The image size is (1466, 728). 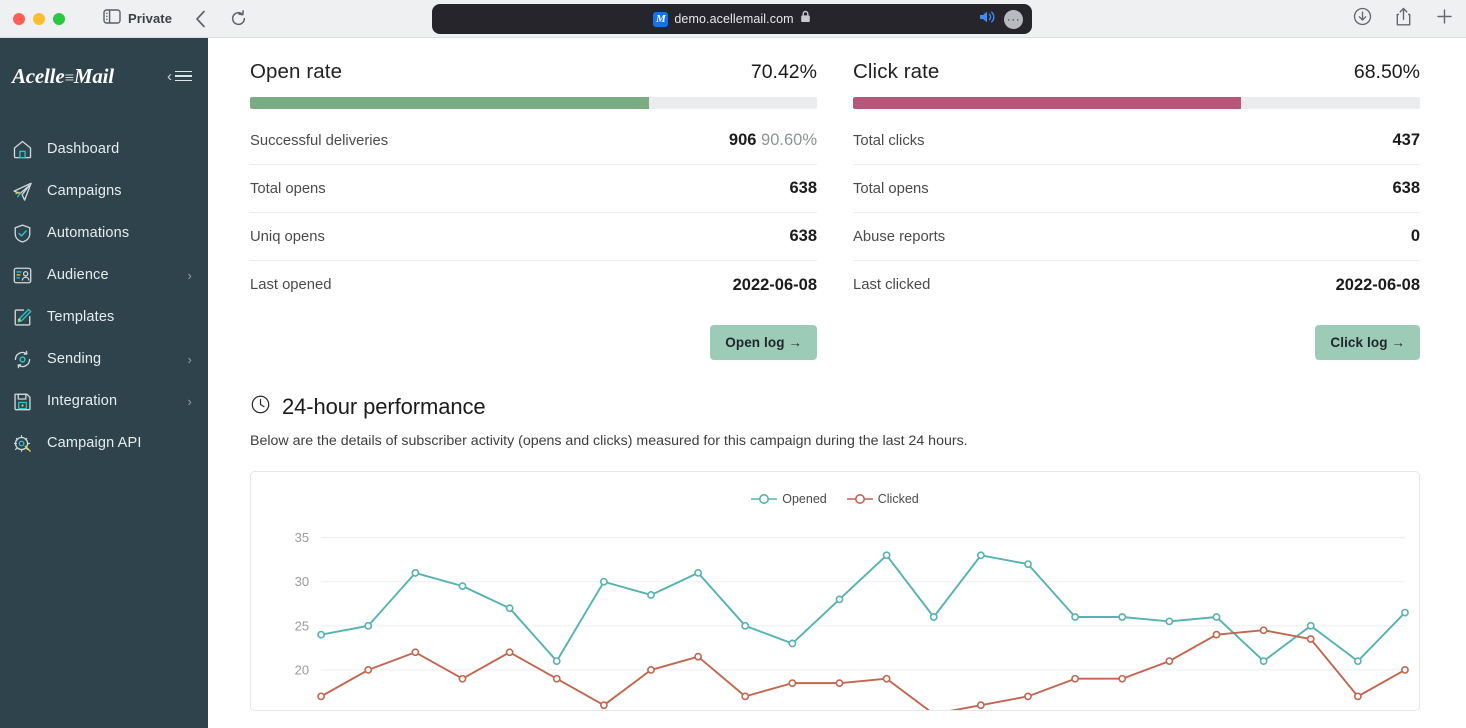 What do you see at coordinates (19, 18) in the screenshot?
I see `close-window-button` at bounding box center [19, 18].